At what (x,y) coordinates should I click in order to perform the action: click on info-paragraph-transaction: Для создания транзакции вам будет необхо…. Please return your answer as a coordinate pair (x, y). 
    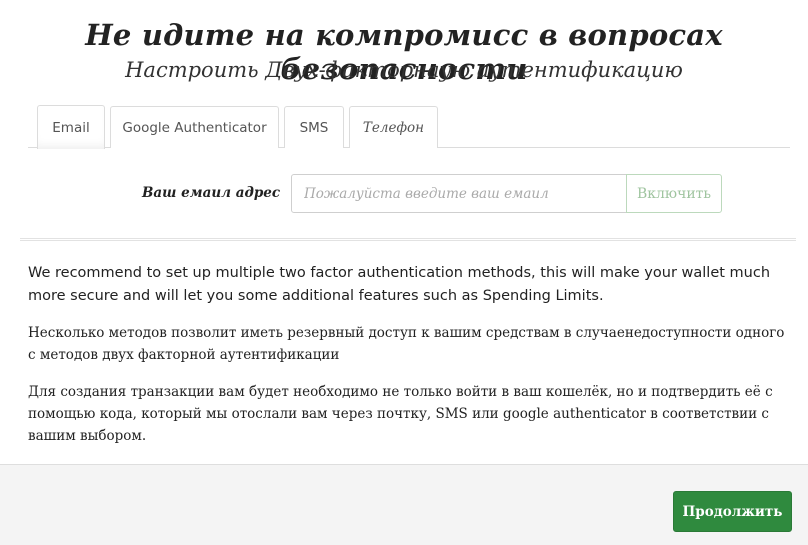
    Looking at the image, I should click on (400, 414).